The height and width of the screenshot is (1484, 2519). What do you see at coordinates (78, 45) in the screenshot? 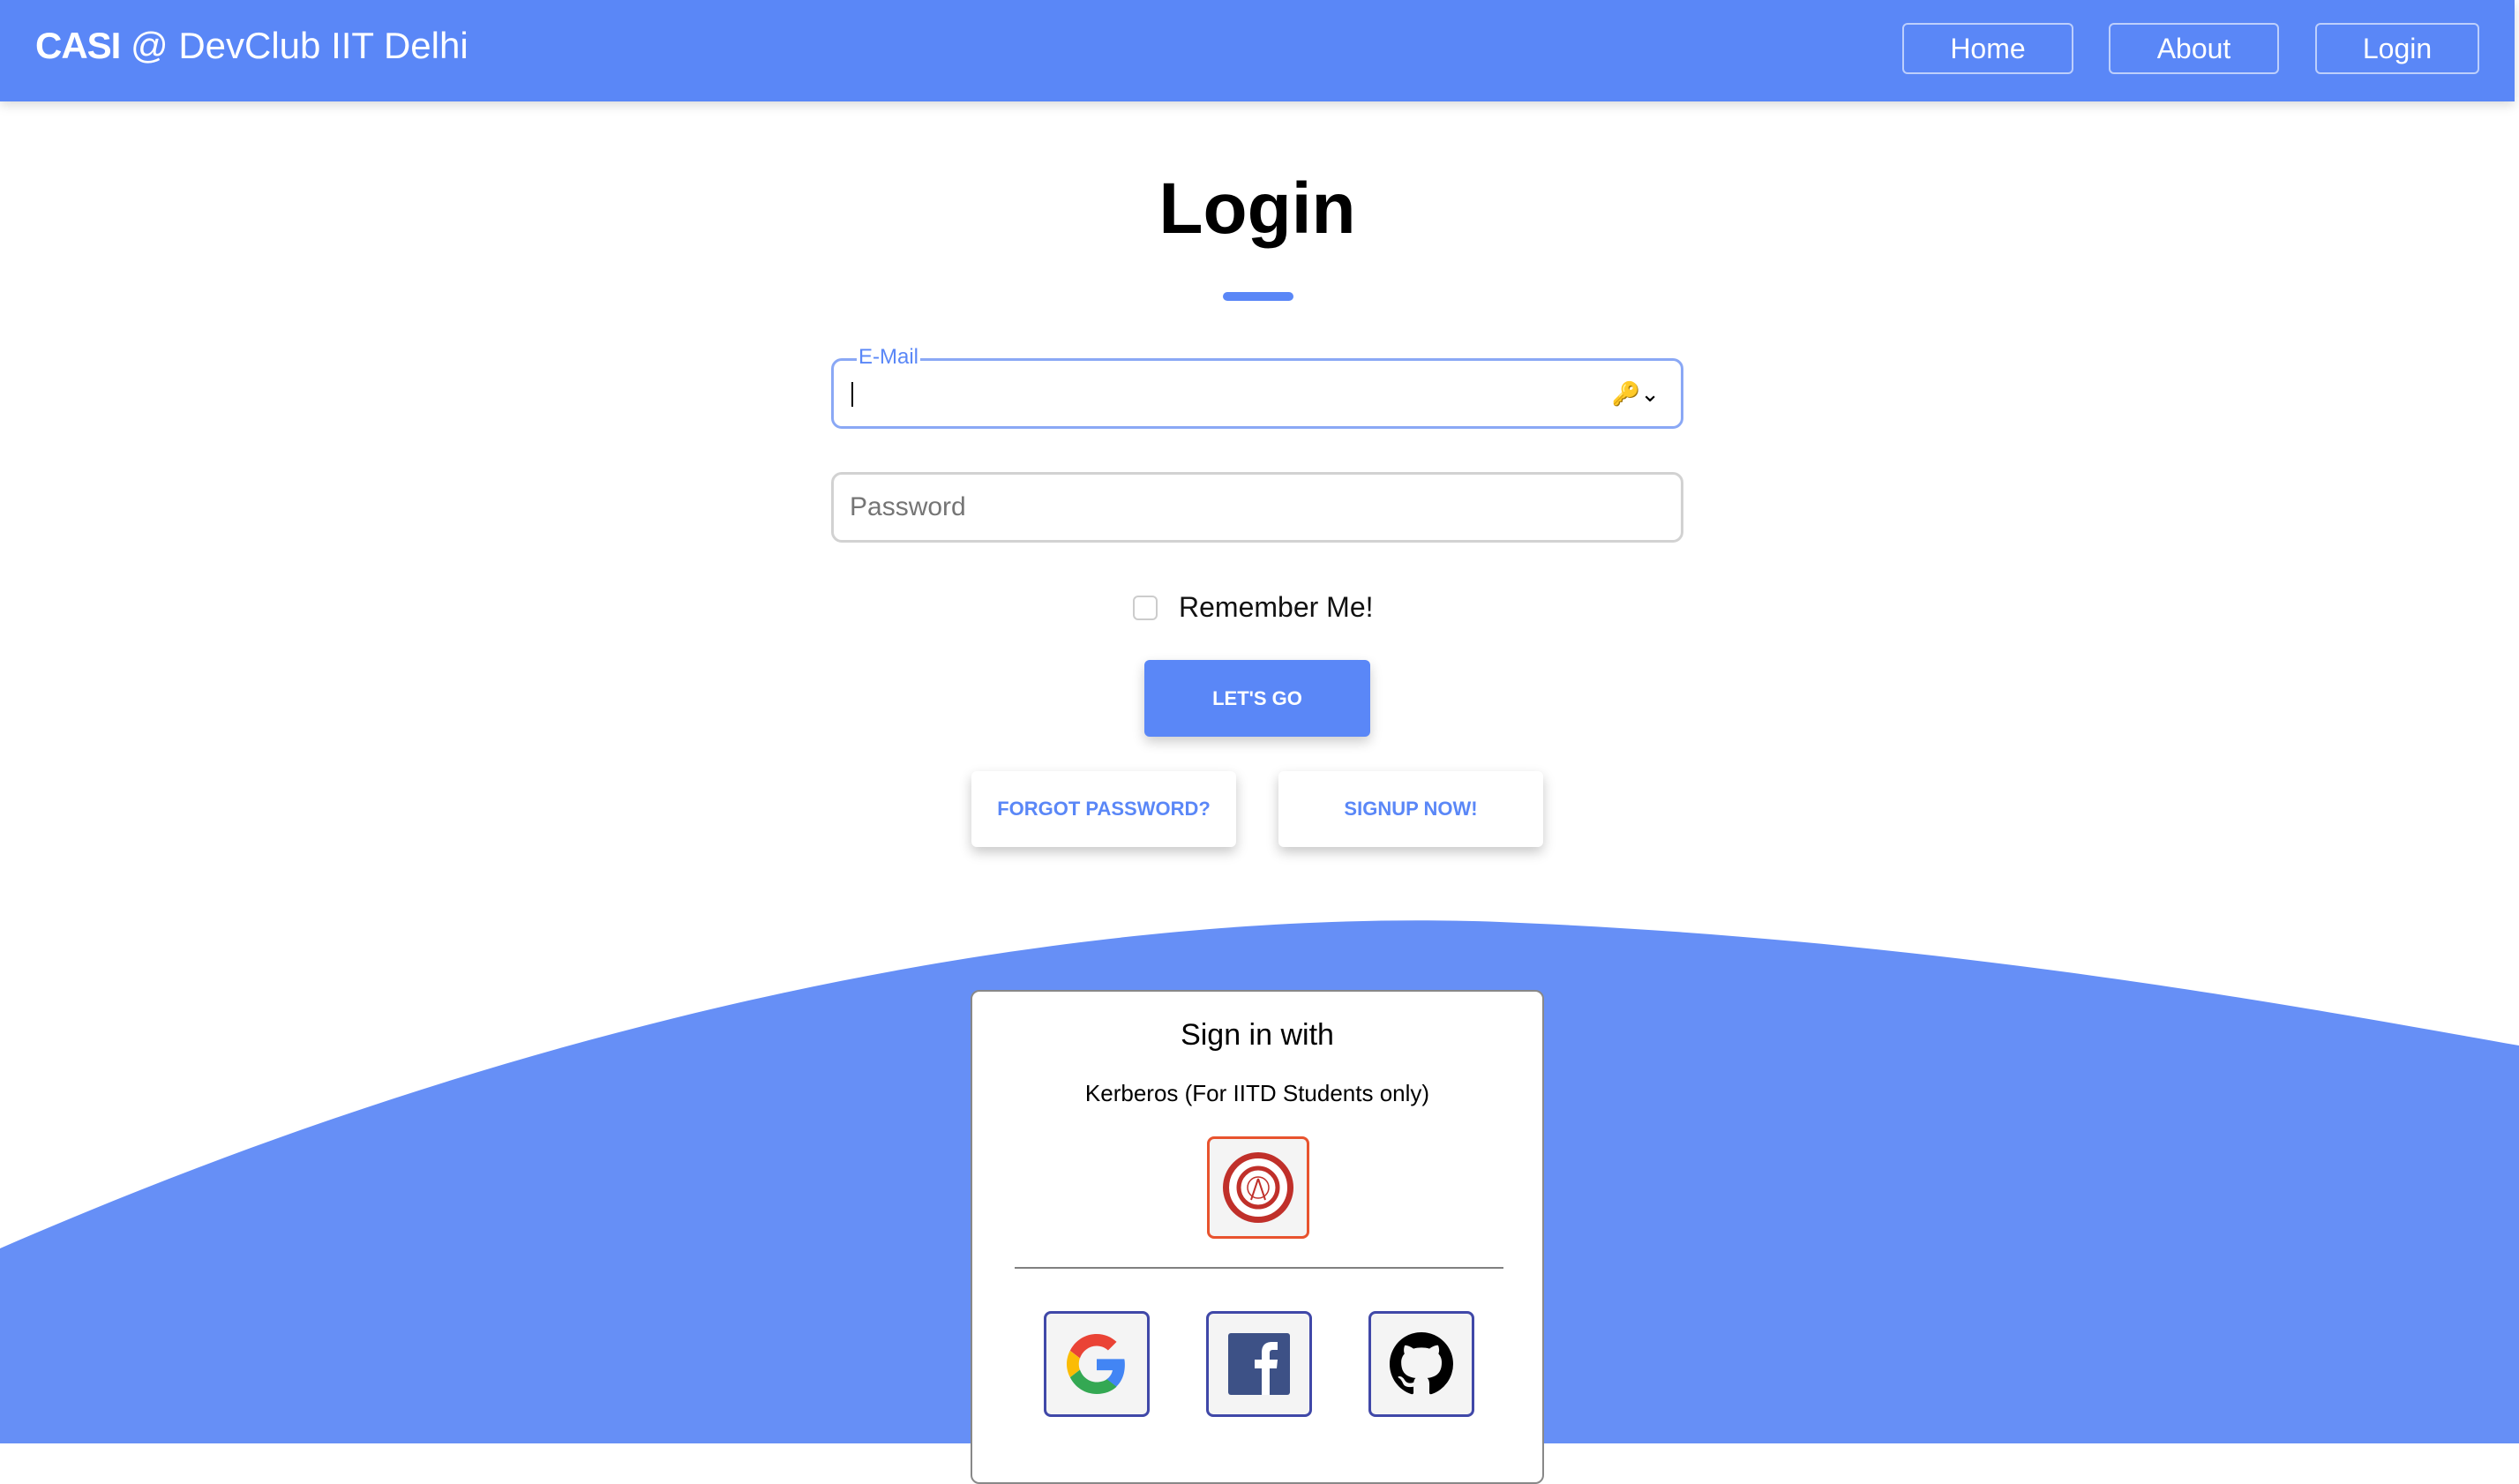
I see `brand-bold: CASI` at bounding box center [78, 45].